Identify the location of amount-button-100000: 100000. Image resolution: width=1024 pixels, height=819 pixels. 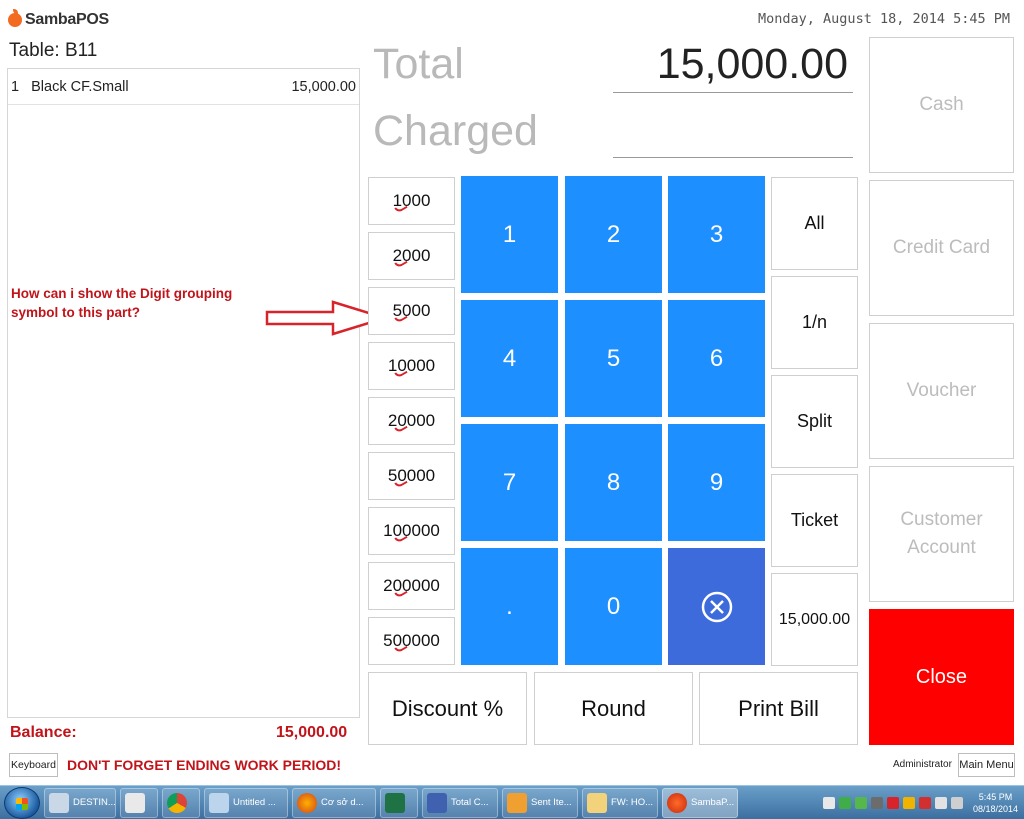
(411, 531).